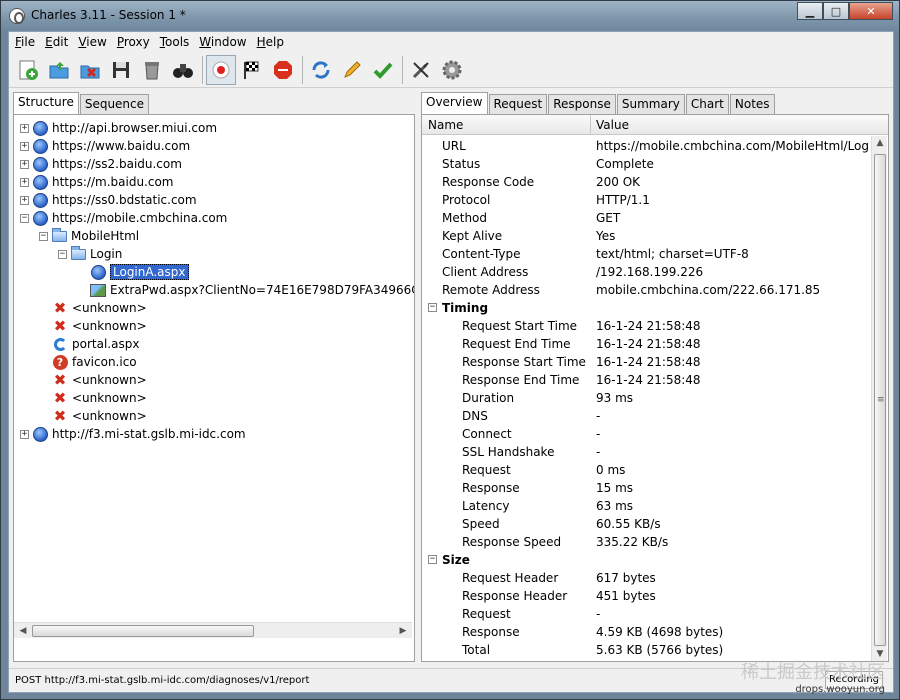 The height and width of the screenshot is (700, 900). I want to click on tree-node: − Login, so click(90, 254).